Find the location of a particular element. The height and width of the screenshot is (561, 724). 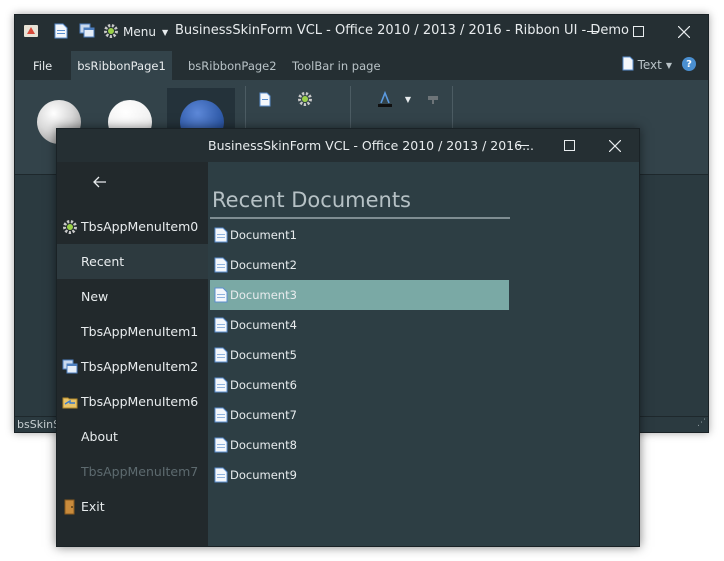

recent-document-item: Document9 is located at coordinates (359, 475).